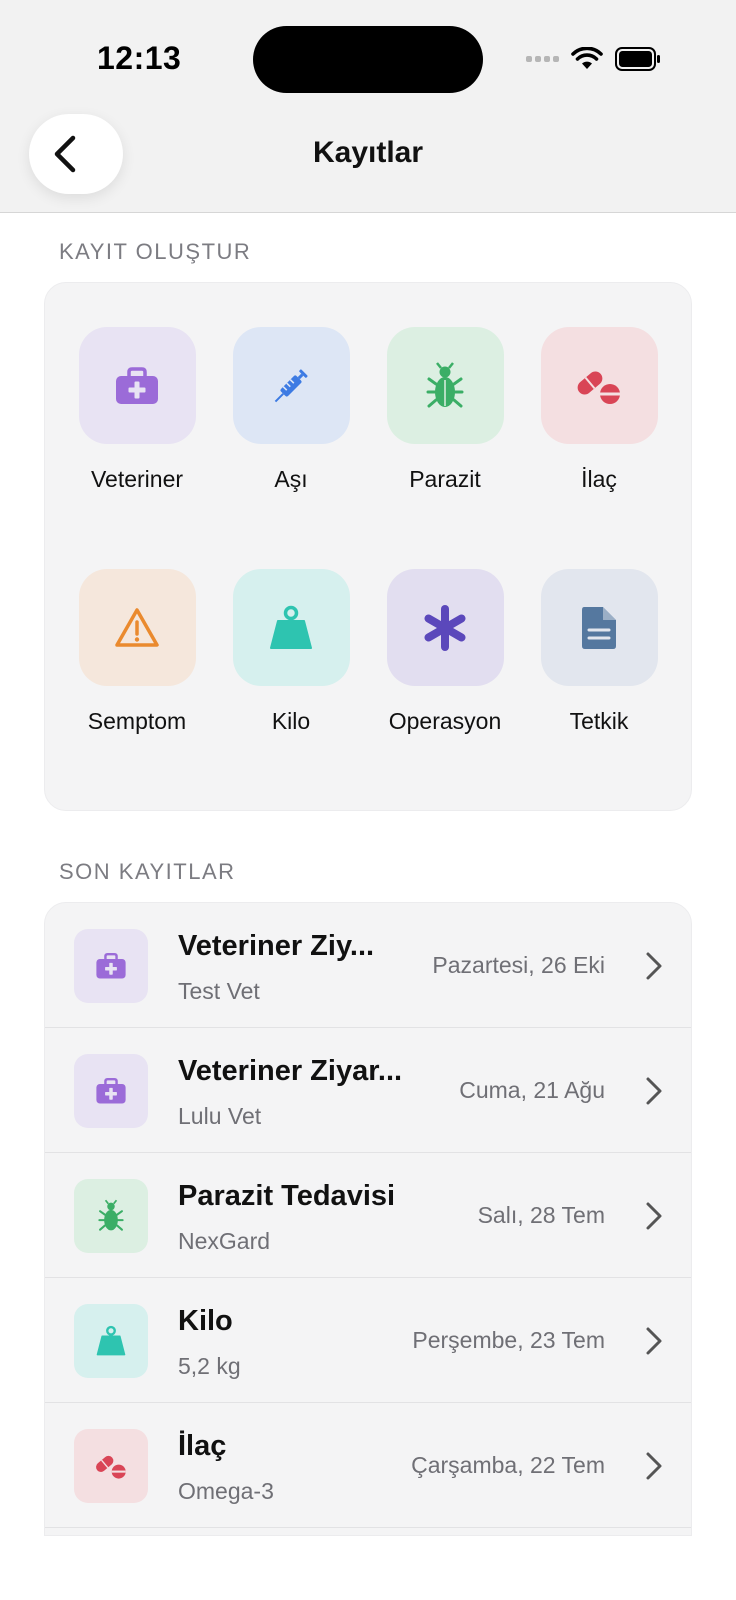 Image resolution: width=736 pixels, height=1600 pixels. What do you see at coordinates (137, 721) in the screenshot?
I see `tile-label: Semptom` at bounding box center [137, 721].